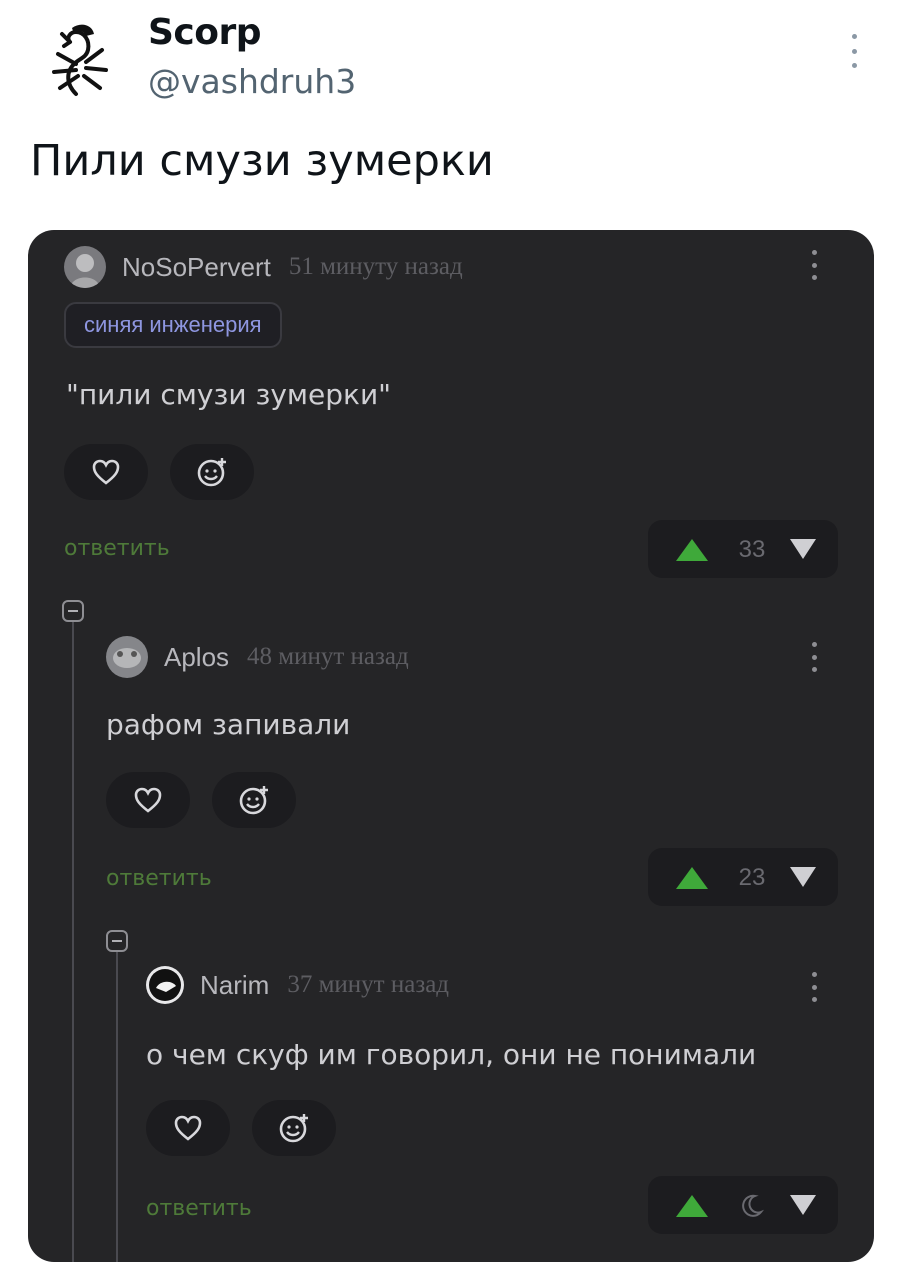  What do you see at coordinates (196, 657) in the screenshot?
I see `comment-username: Aplos` at bounding box center [196, 657].